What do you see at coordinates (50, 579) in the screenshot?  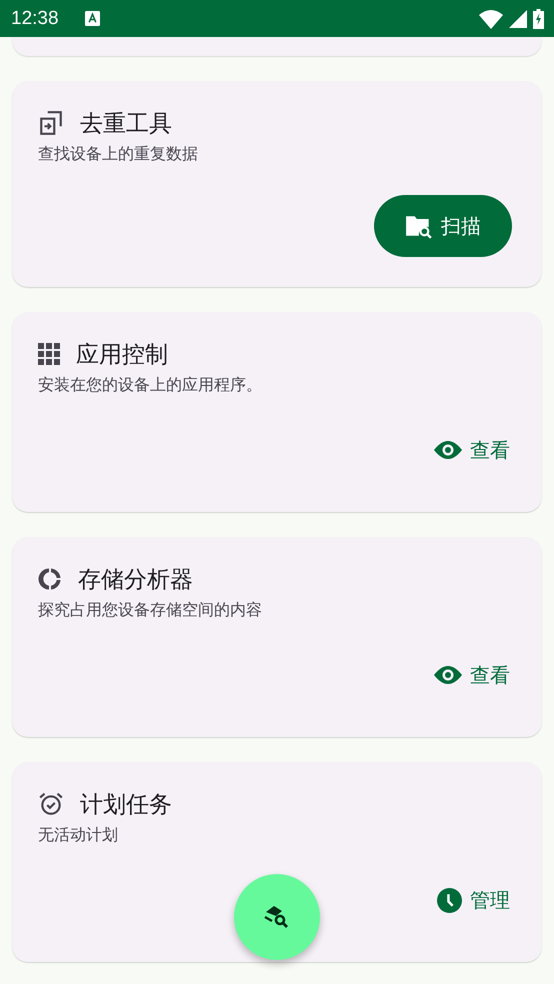 I see `donut-icon` at bounding box center [50, 579].